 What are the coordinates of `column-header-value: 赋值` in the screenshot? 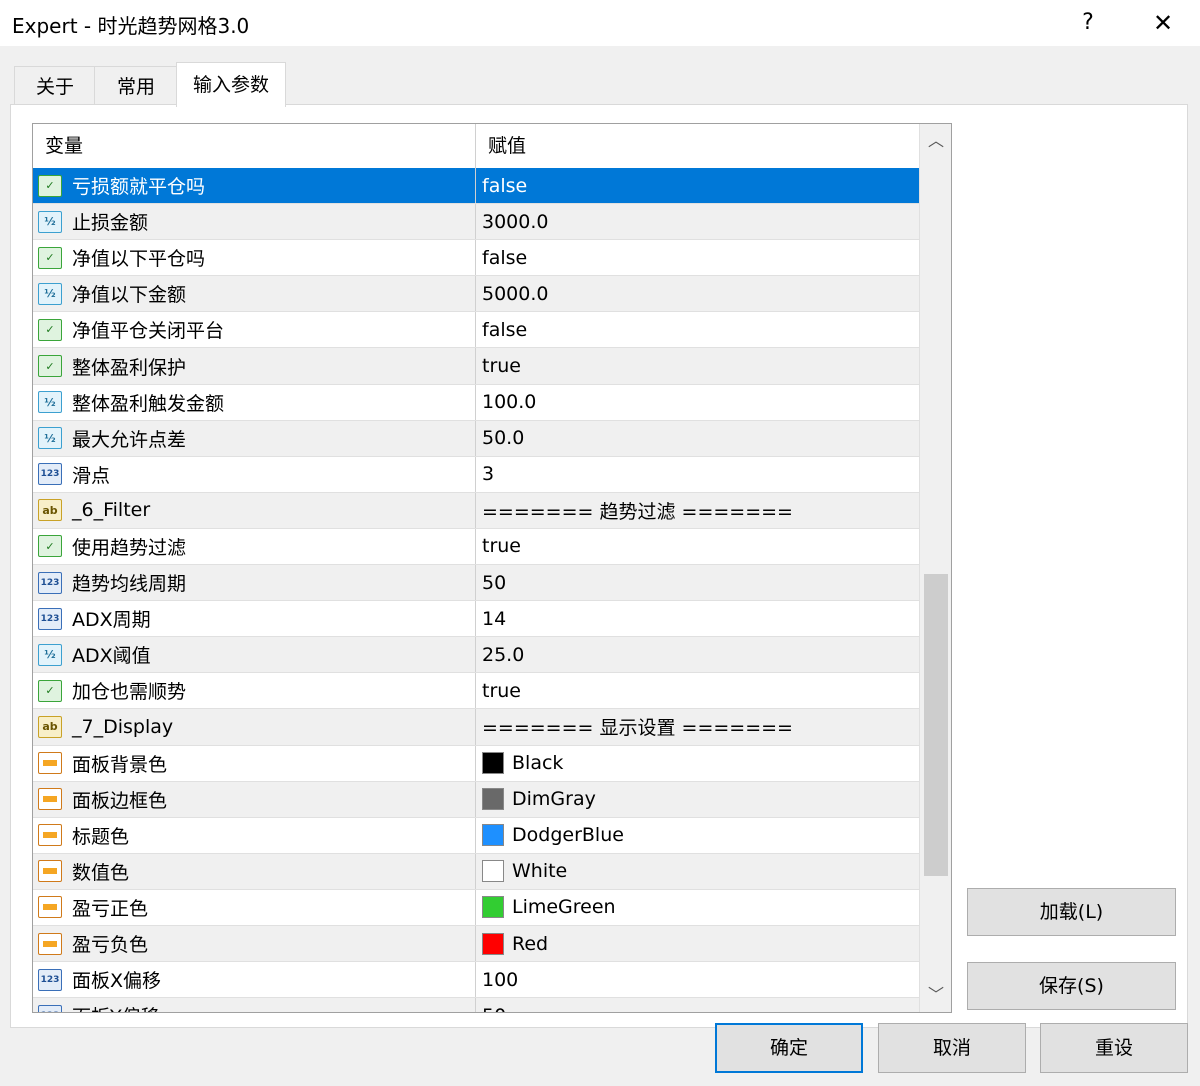 It's located at (697, 146).